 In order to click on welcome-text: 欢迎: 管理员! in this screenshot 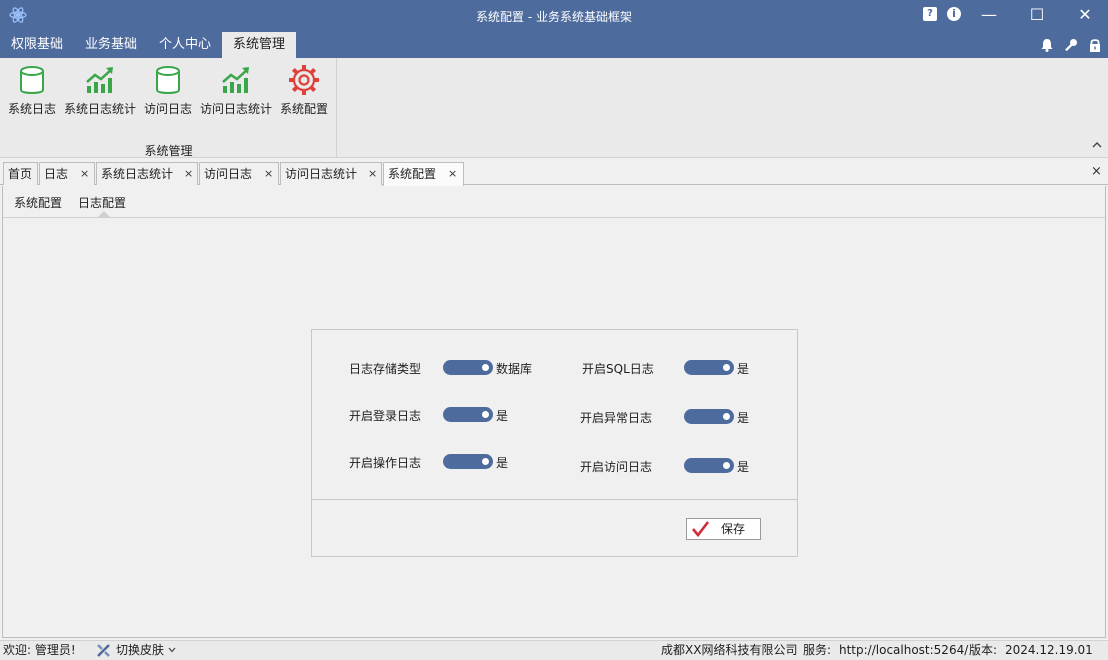, I will do `click(39, 650)`.